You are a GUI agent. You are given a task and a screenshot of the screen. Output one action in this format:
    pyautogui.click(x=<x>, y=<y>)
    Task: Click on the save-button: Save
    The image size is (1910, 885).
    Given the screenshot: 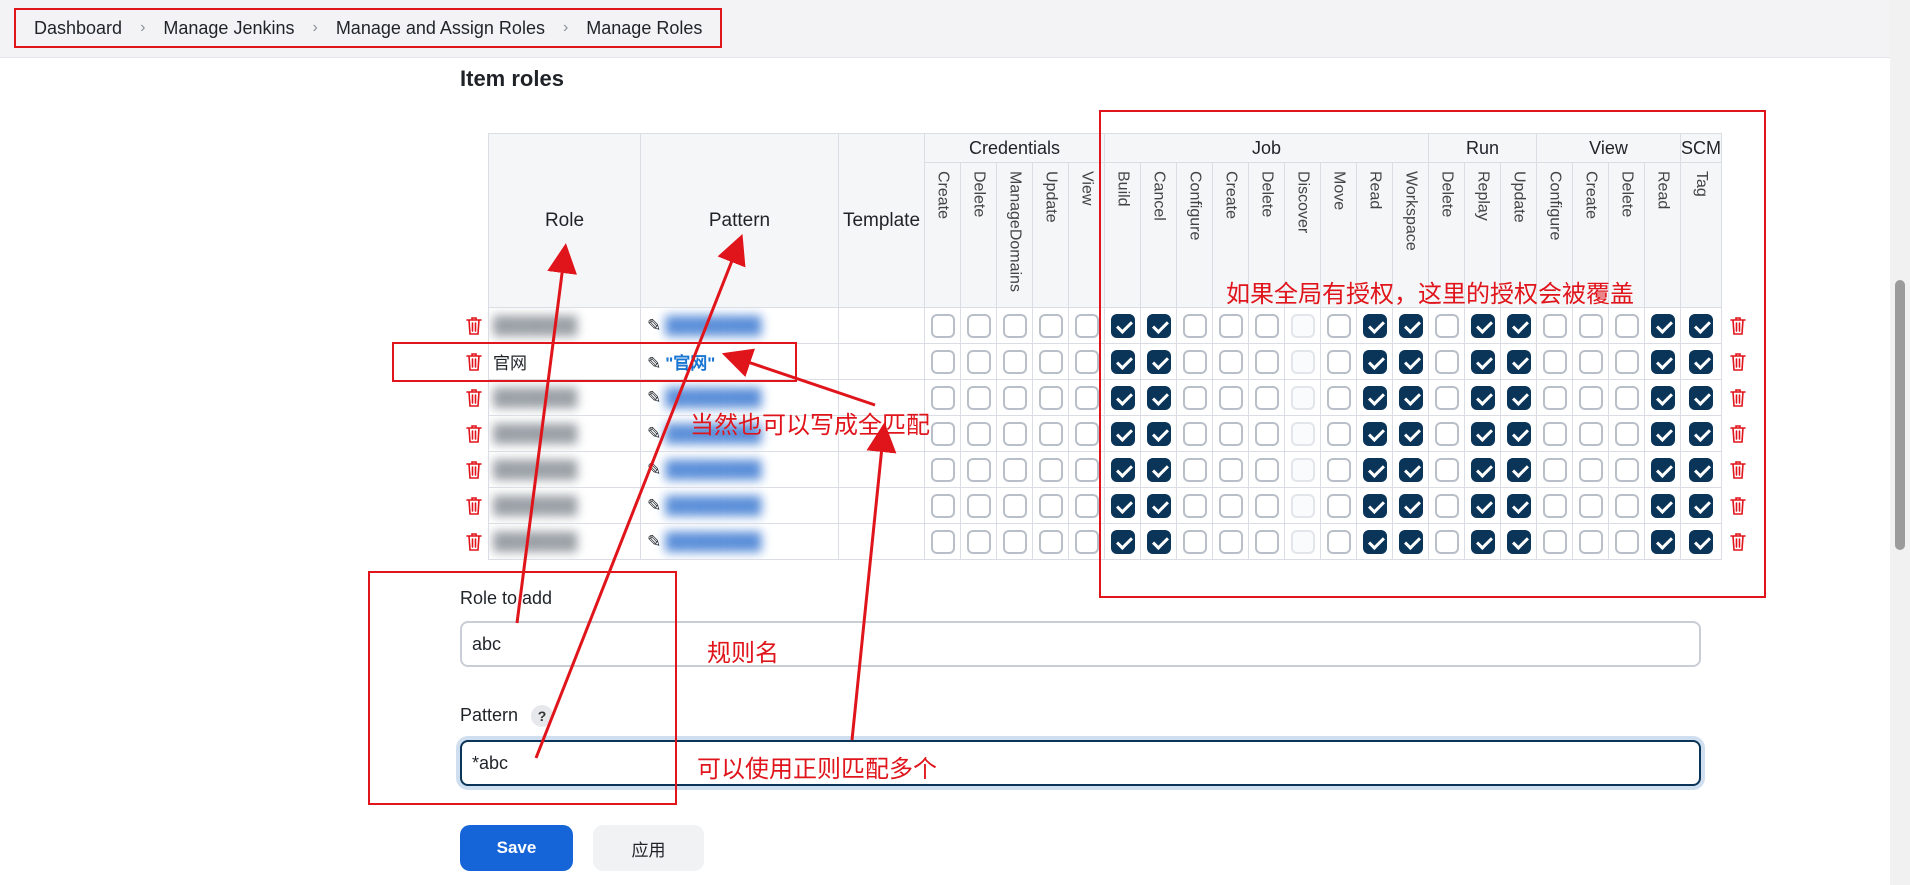 What is the action you would take?
    pyautogui.click(x=516, y=848)
    